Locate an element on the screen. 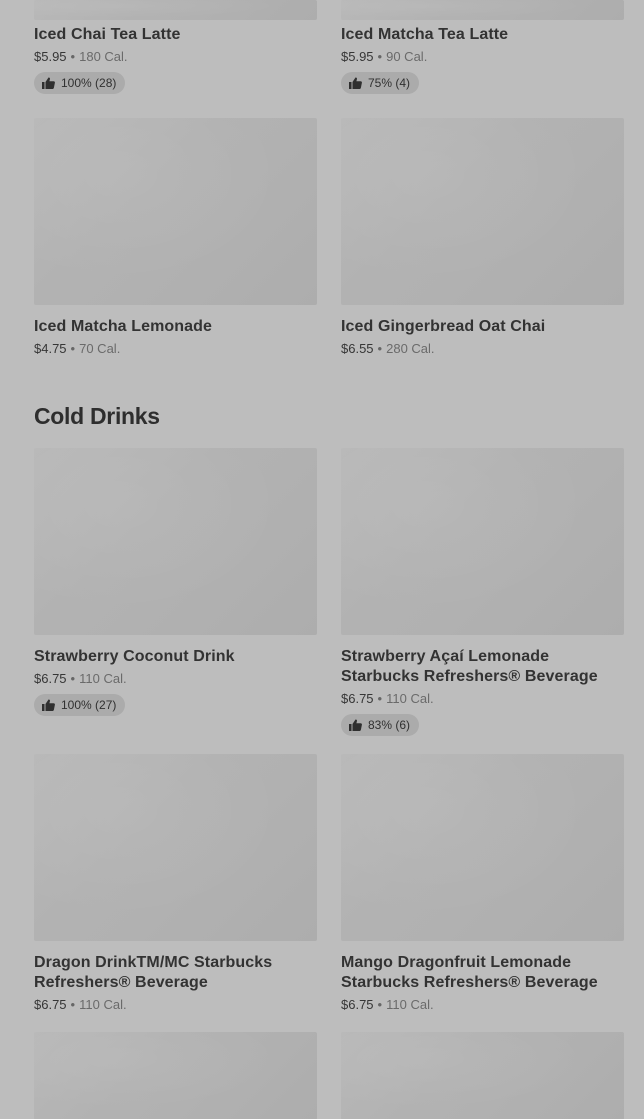 The height and width of the screenshot is (1119, 644). product-calories: 280 Cal. is located at coordinates (410, 348).